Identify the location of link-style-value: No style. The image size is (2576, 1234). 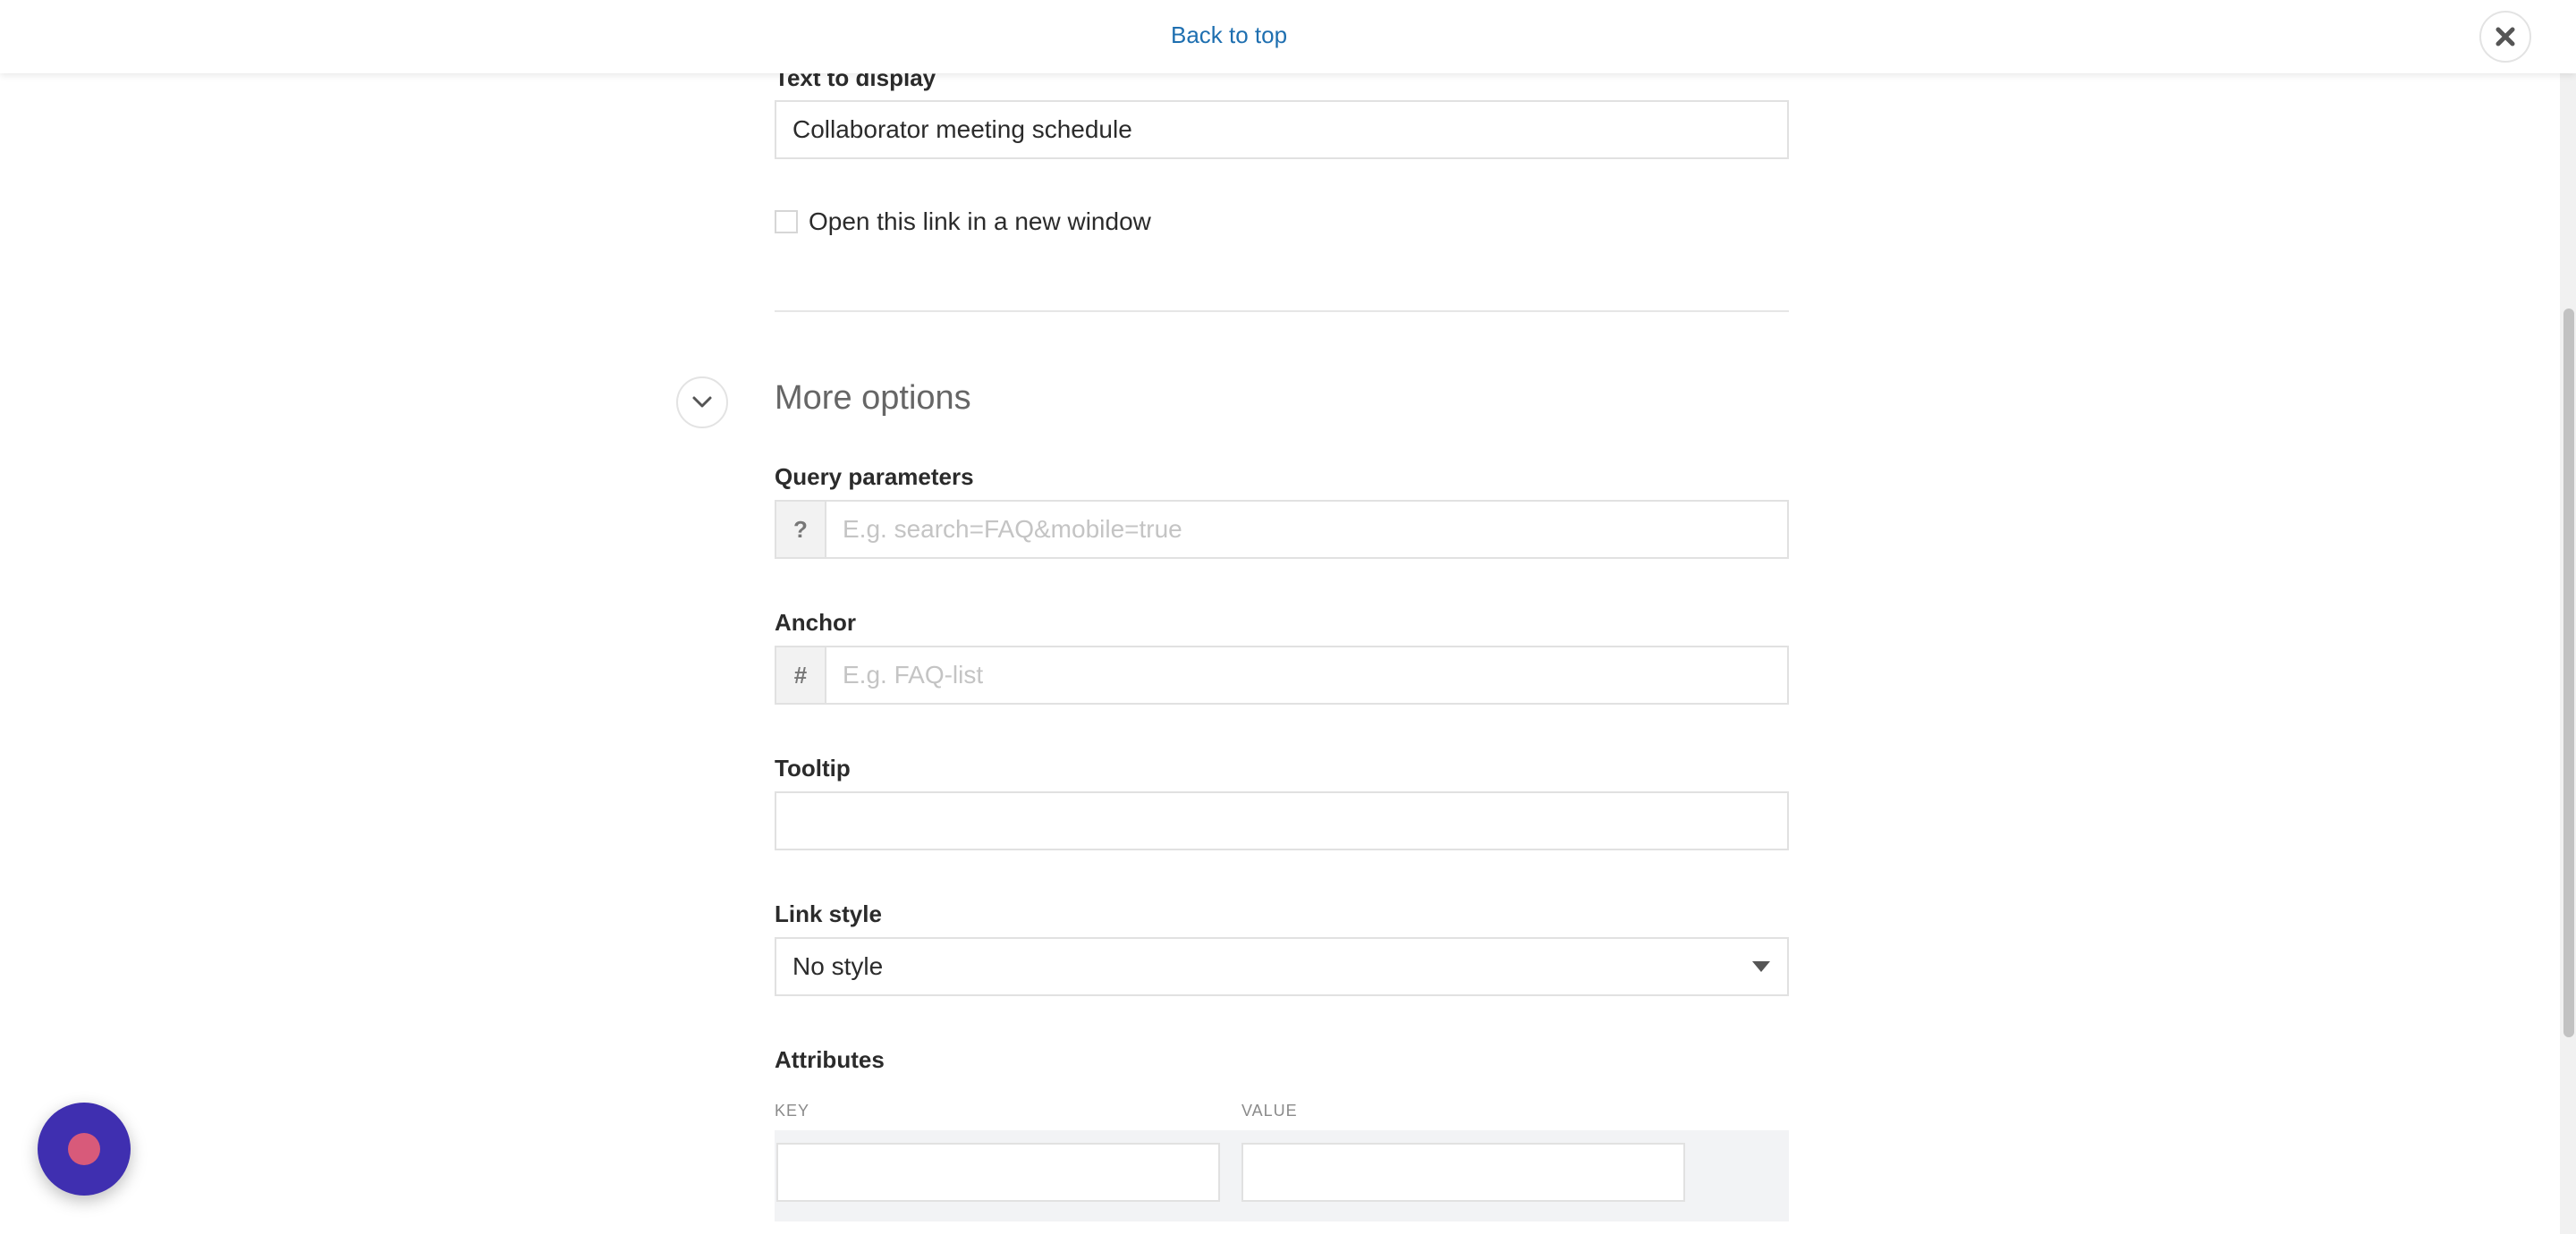
(838, 966).